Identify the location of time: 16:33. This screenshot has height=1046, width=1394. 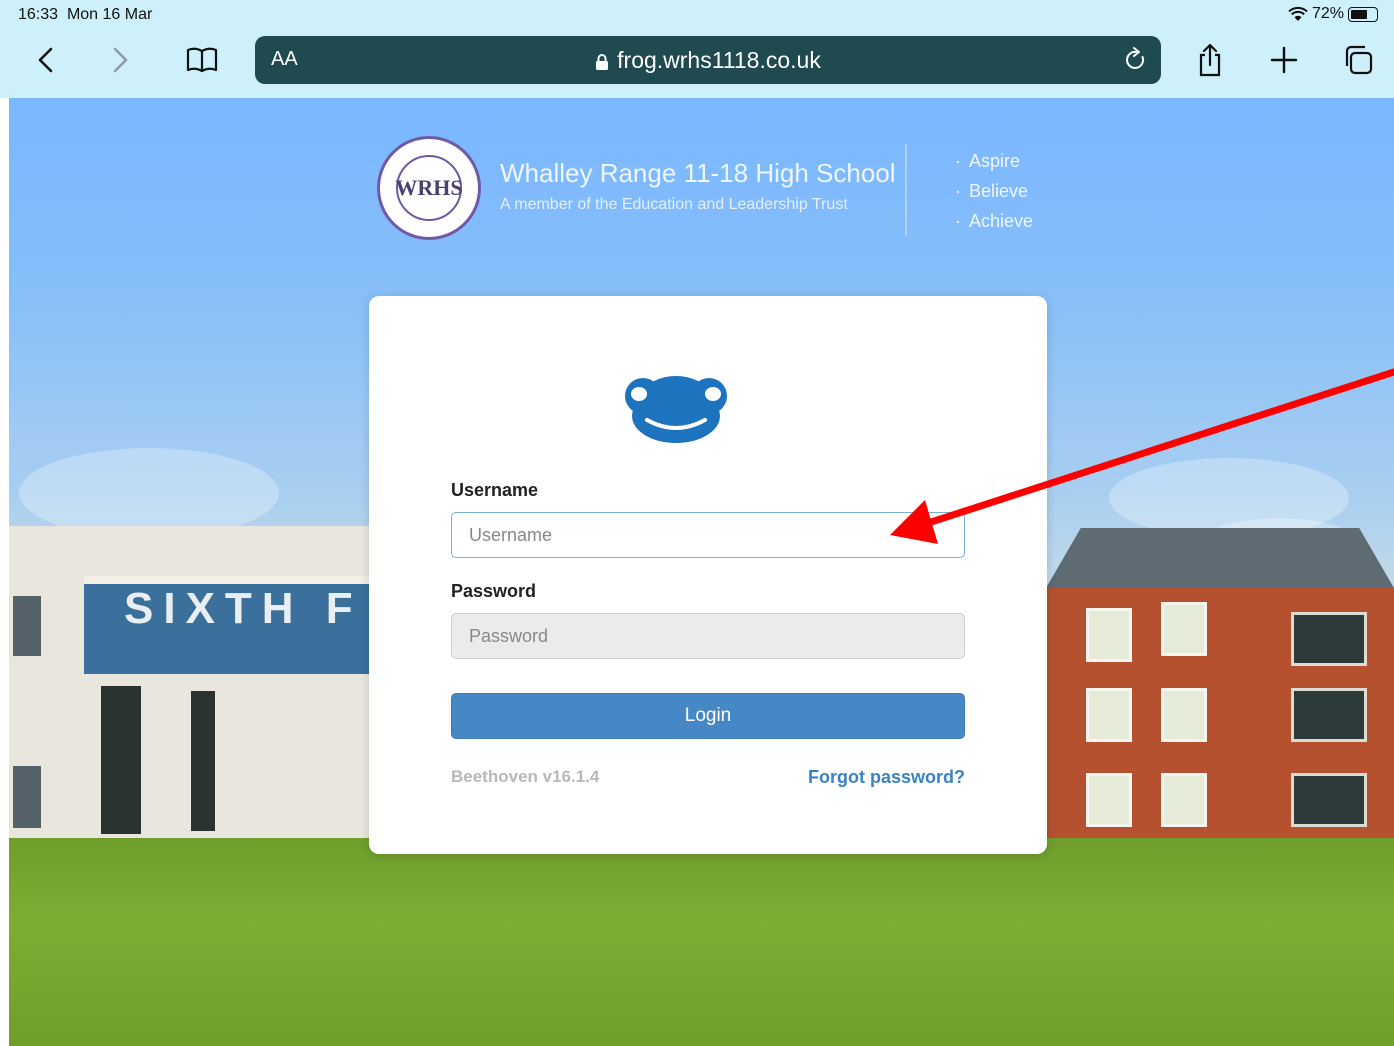
(38, 14).